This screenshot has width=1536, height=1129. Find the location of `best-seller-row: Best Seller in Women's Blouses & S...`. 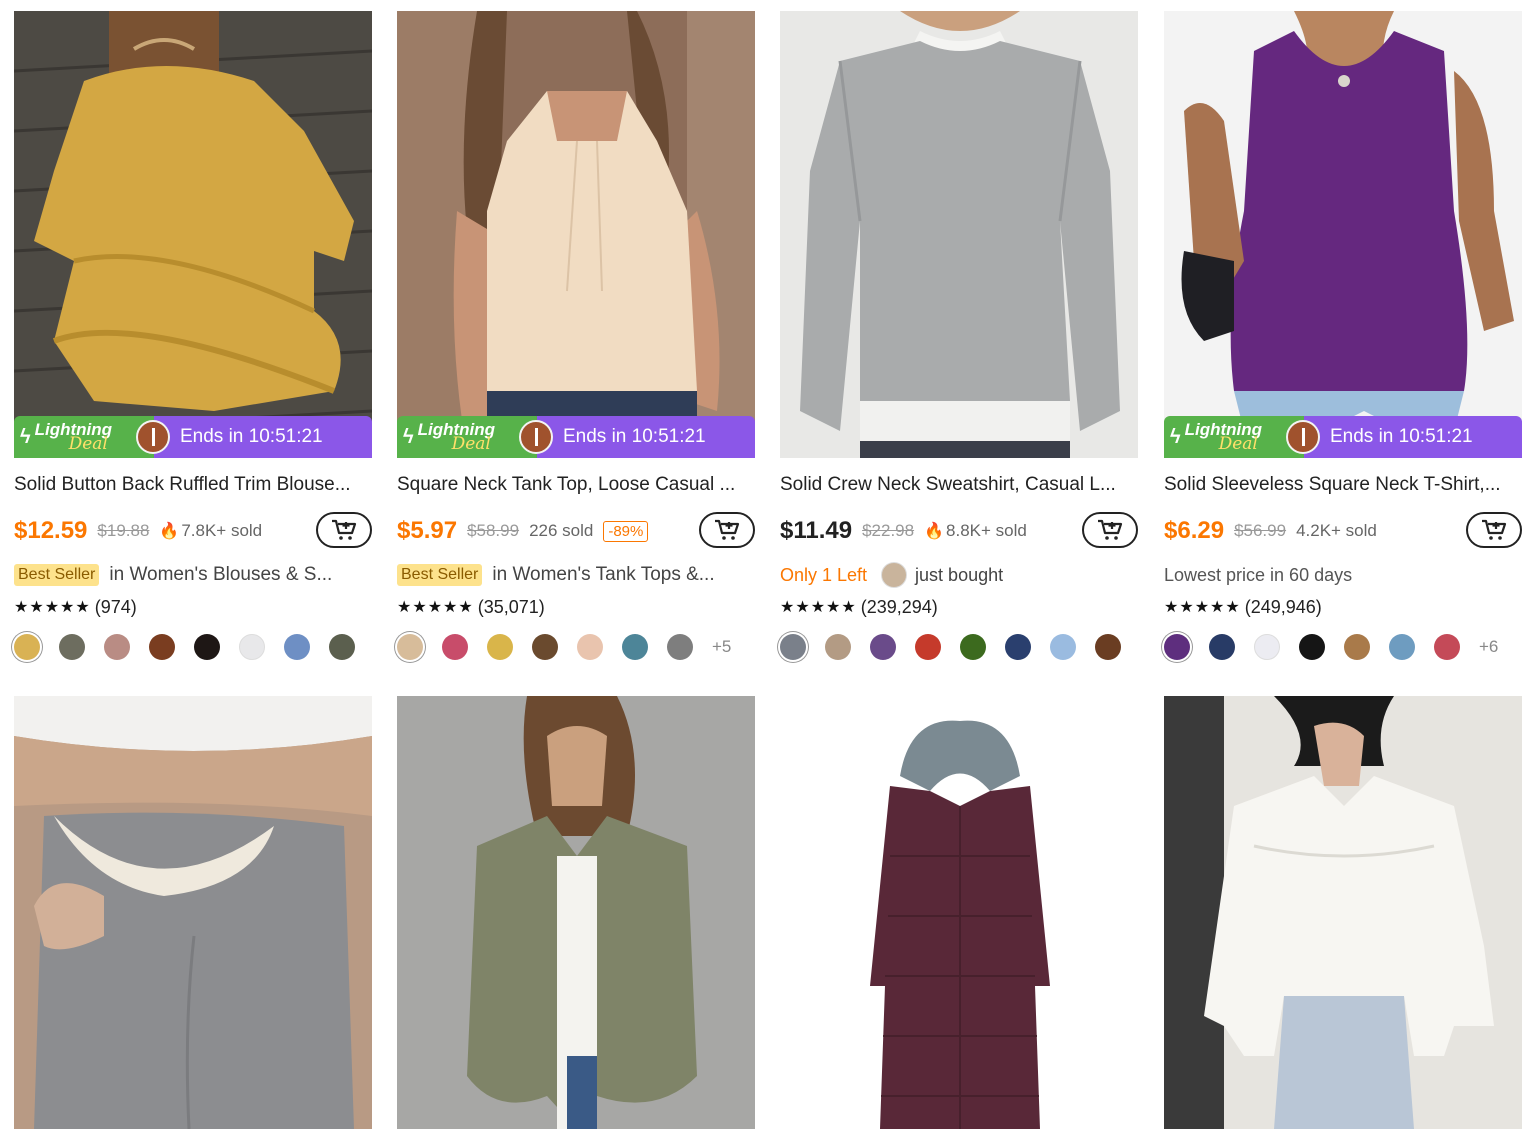

best-seller-row: Best Seller in Women's Blouses & S... is located at coordinates (193, 575).